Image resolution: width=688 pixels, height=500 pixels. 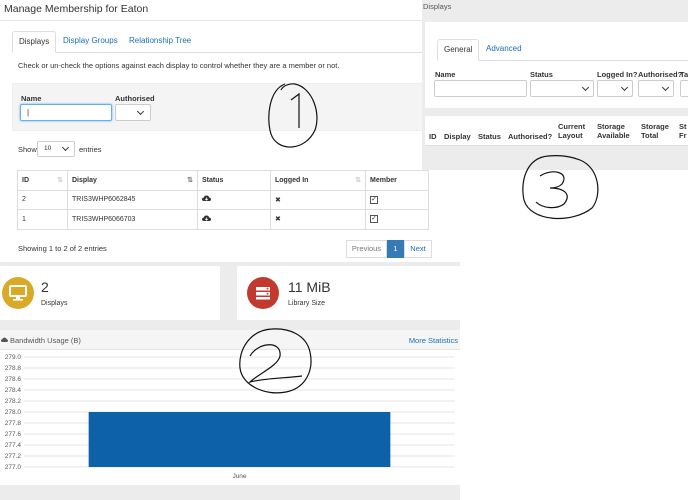 What do you see at coordinates (190, 180) in the screenshot?
I see `sort-desc-icon: ⇅` at bounding box center [190, 180].